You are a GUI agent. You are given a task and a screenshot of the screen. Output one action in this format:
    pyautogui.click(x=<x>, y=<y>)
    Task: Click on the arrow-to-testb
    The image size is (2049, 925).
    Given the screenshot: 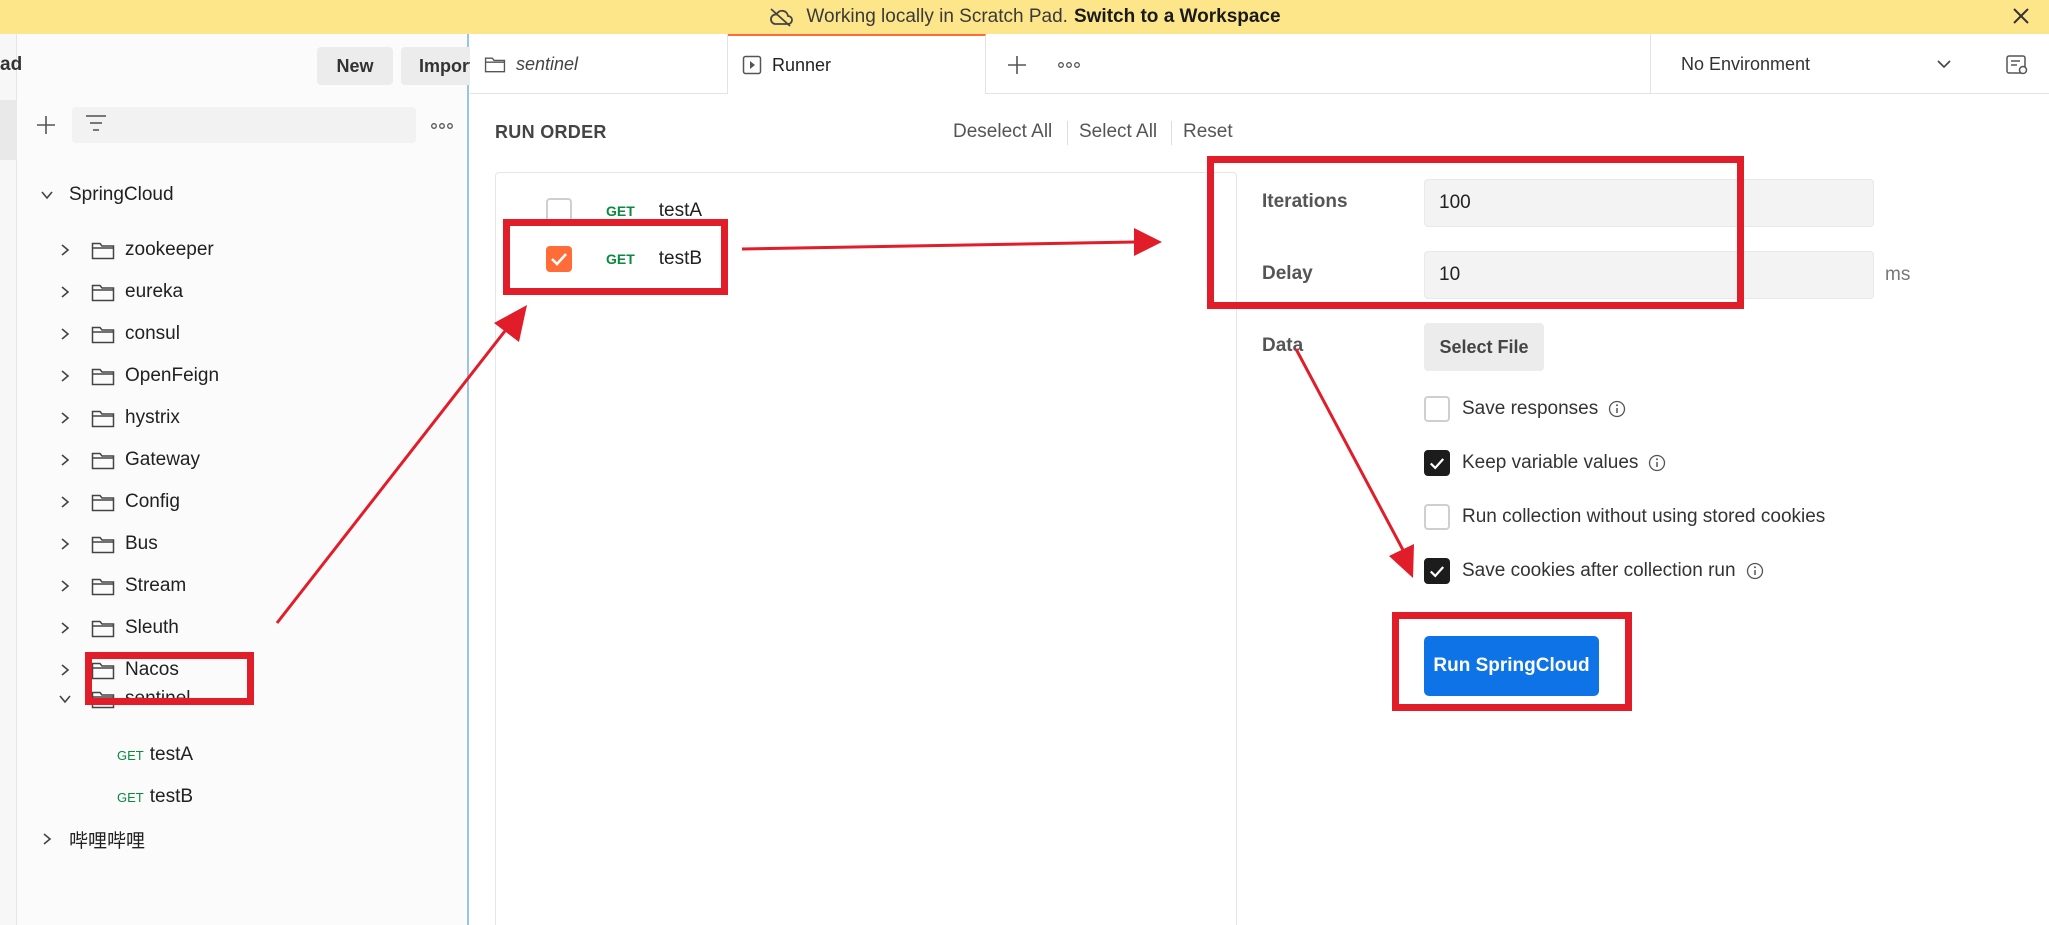 What is the action you would take?
    pyautogui.click(x=394, y=472)
    